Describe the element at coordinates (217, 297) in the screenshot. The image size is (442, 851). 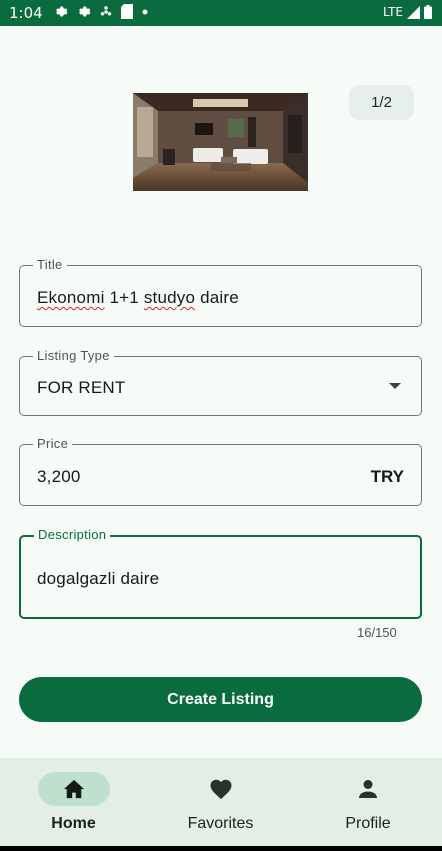
I see `title-word-end: daire` at that location.